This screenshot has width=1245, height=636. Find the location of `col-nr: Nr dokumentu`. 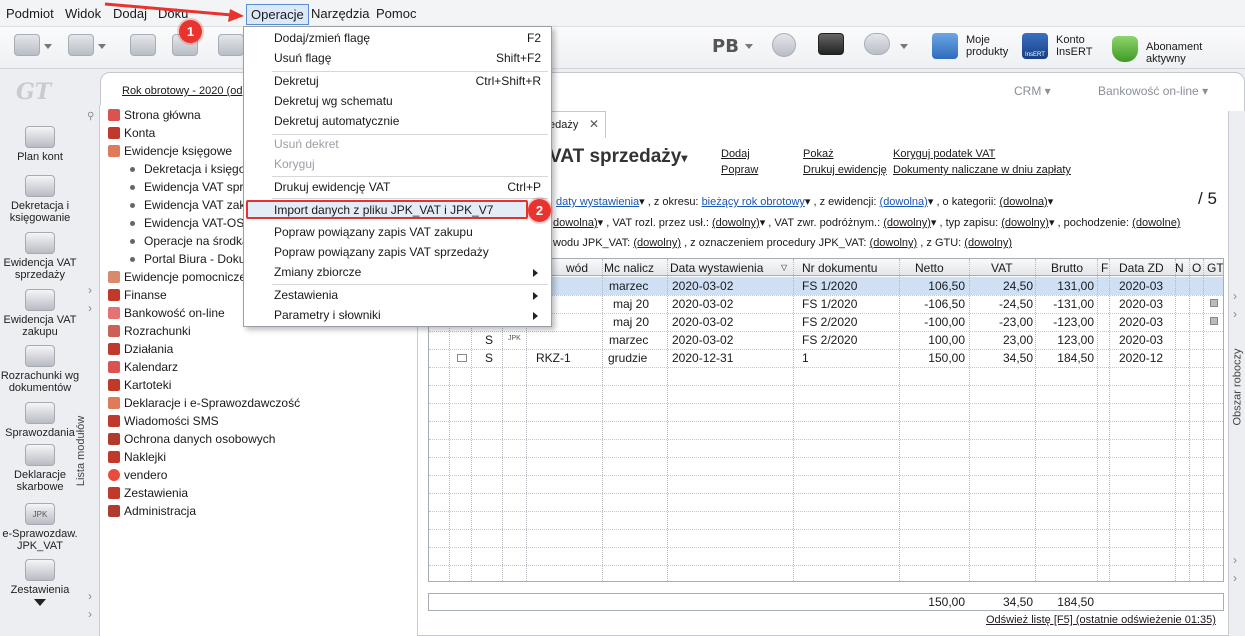

col-nr: Nr dokumentu is located at coordinates (839, 268).